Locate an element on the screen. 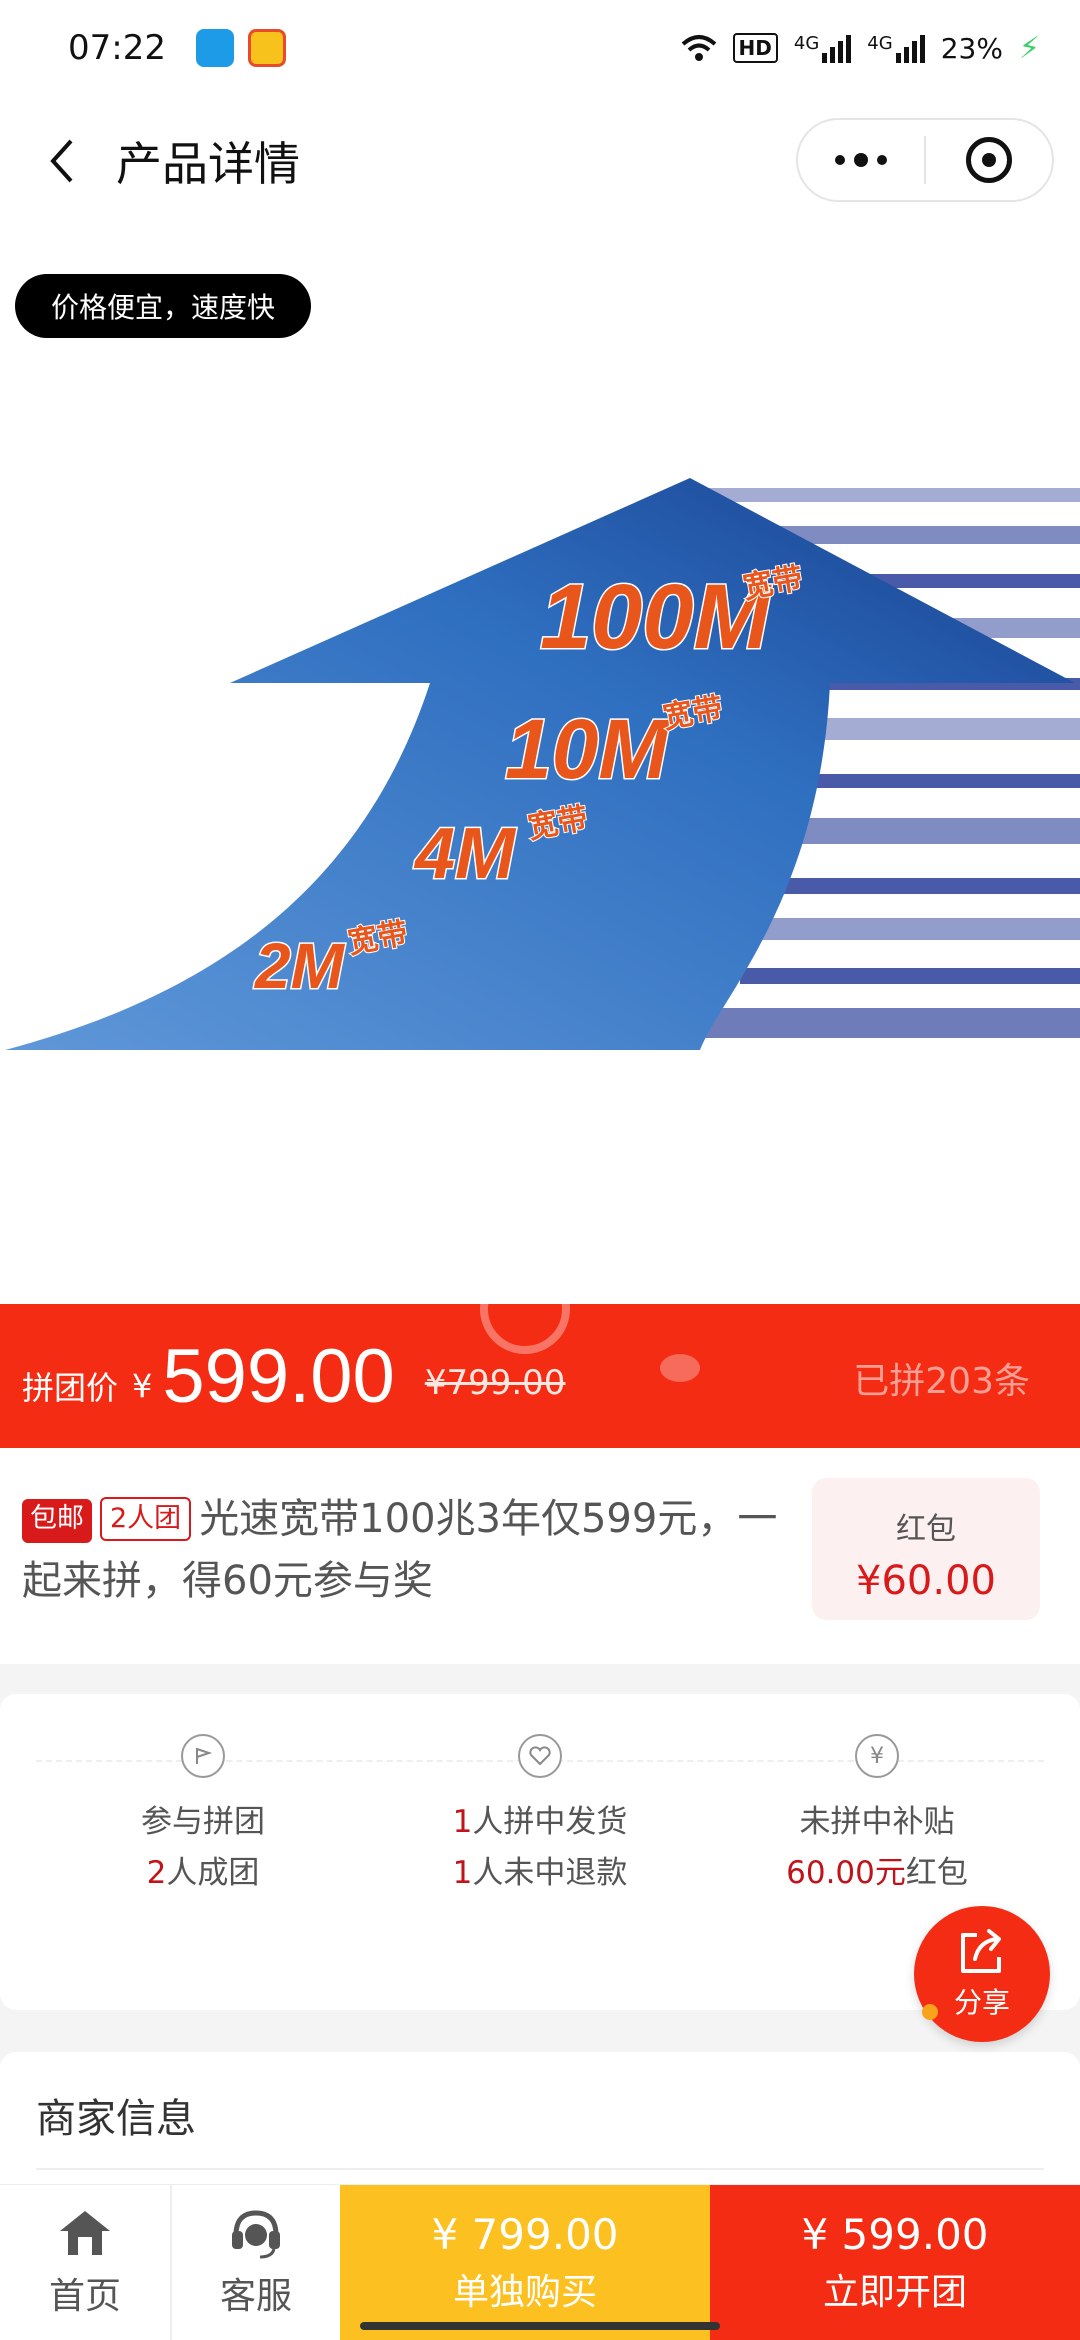 The height and width of the screenshot is (2340, 1080). merchant-title: 商家信息 is located at coordinates (116, 2119).